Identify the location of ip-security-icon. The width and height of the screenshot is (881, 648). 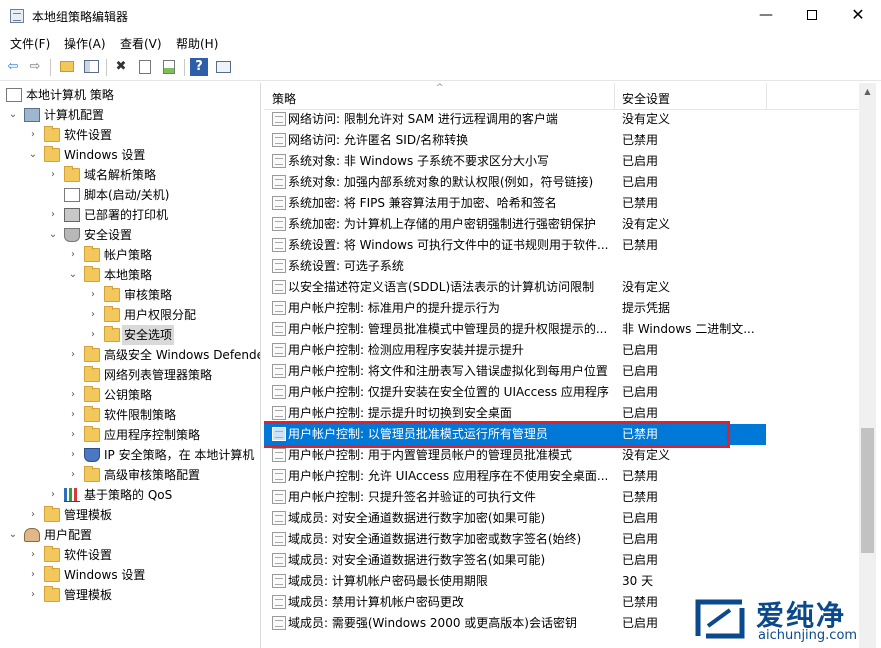
(92, 455).